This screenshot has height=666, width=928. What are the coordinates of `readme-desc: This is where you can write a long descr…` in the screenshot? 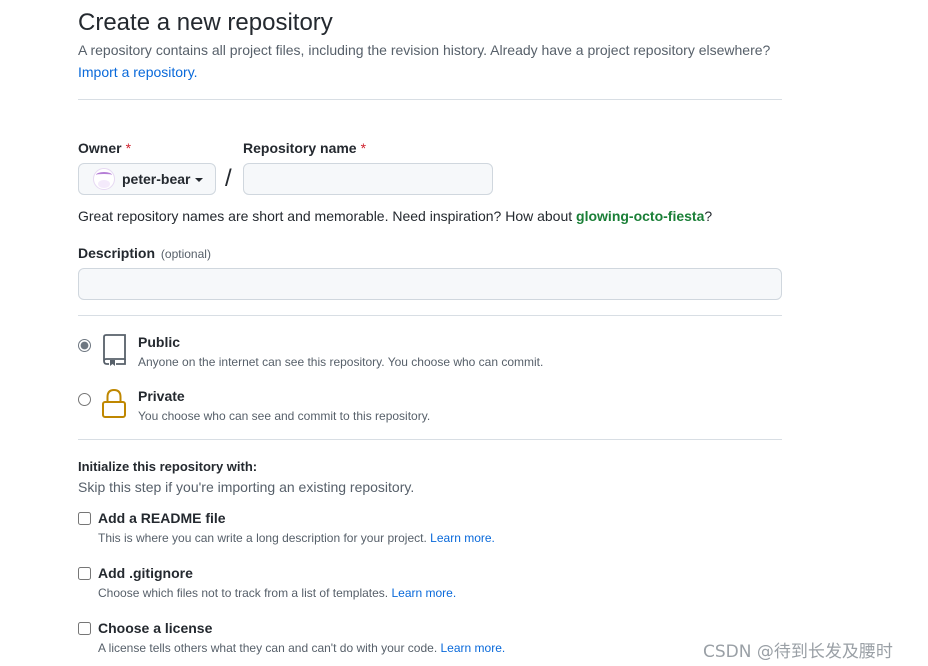 It's located at (296, 538).